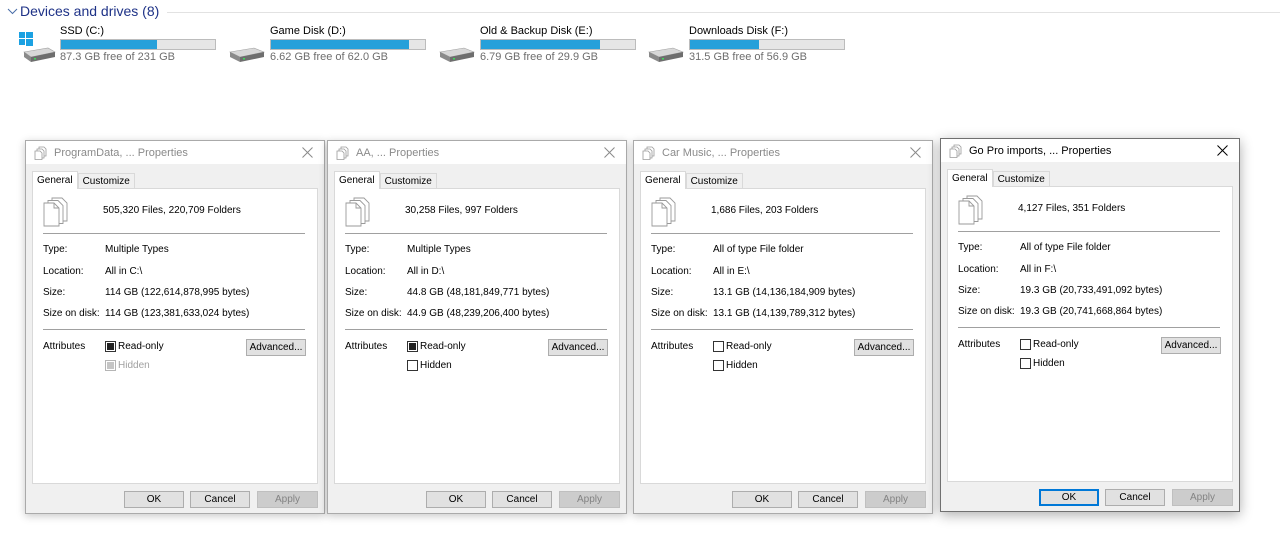  Describe the element at coordinates (1040, 150) in the screenshot. I see `dialog-title: Go Pro imports, ... Properties` at that location.